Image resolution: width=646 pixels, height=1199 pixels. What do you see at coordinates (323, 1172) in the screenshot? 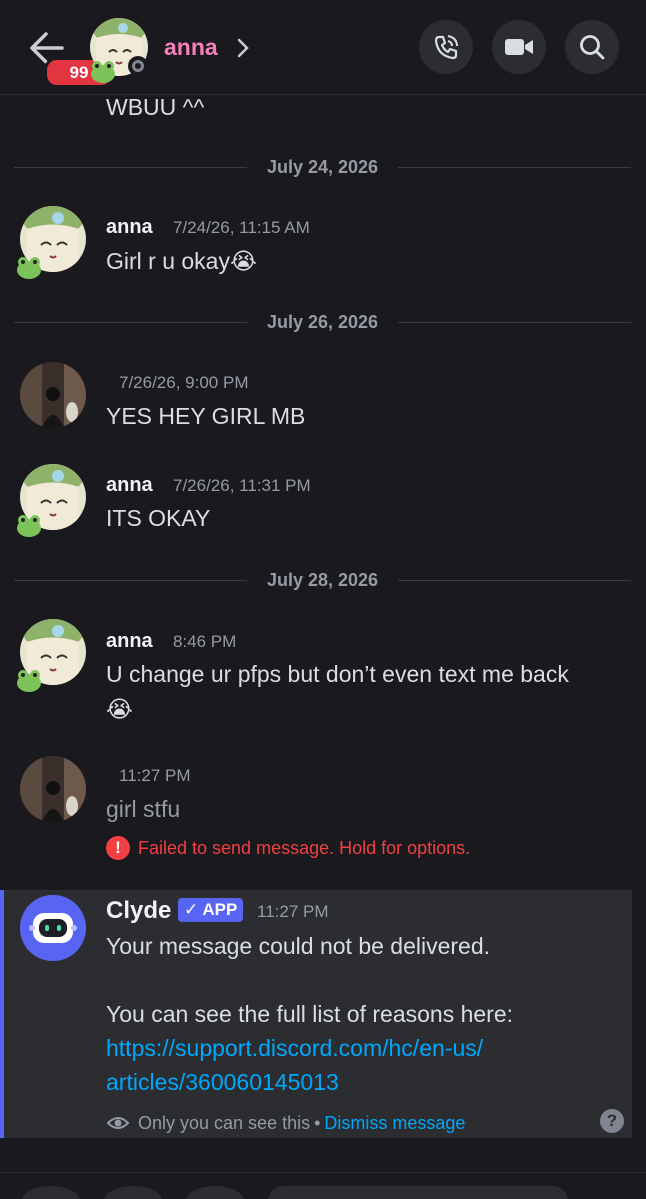
I see `composer-divider` at bounding box center [323, 1172].